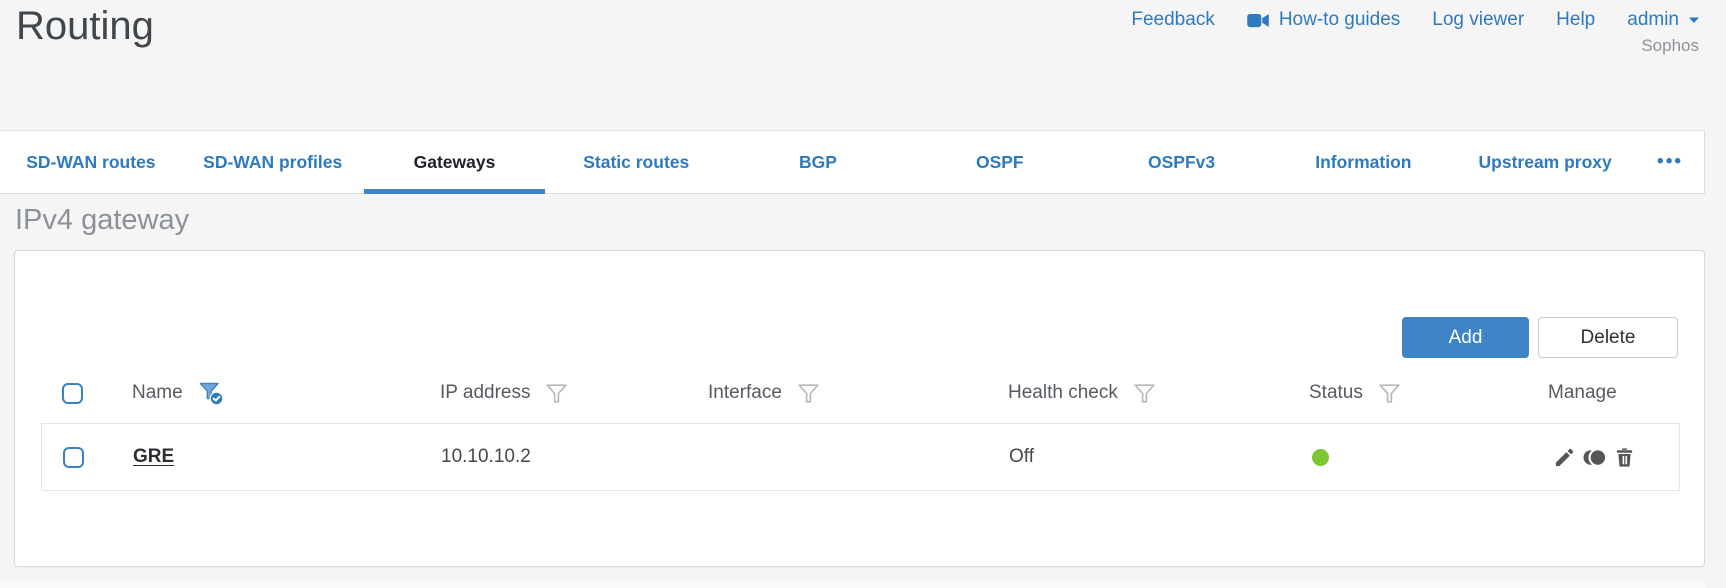 Image resolution: width=1726 pixels, height=588 pixels. What do you see at coordinates (91, 162) in the screenshot?
I see `tab-sd-wan-routes: SD-WAN routes` at bounding box center [91, 162].